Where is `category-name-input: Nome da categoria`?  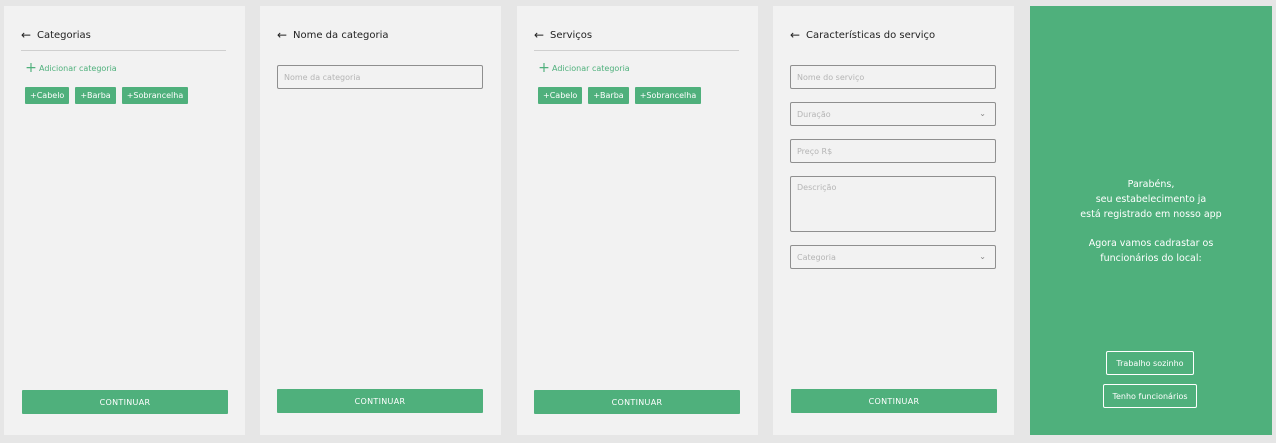
category-name-input: Nome da categoria is located at coordinates (380, 77).